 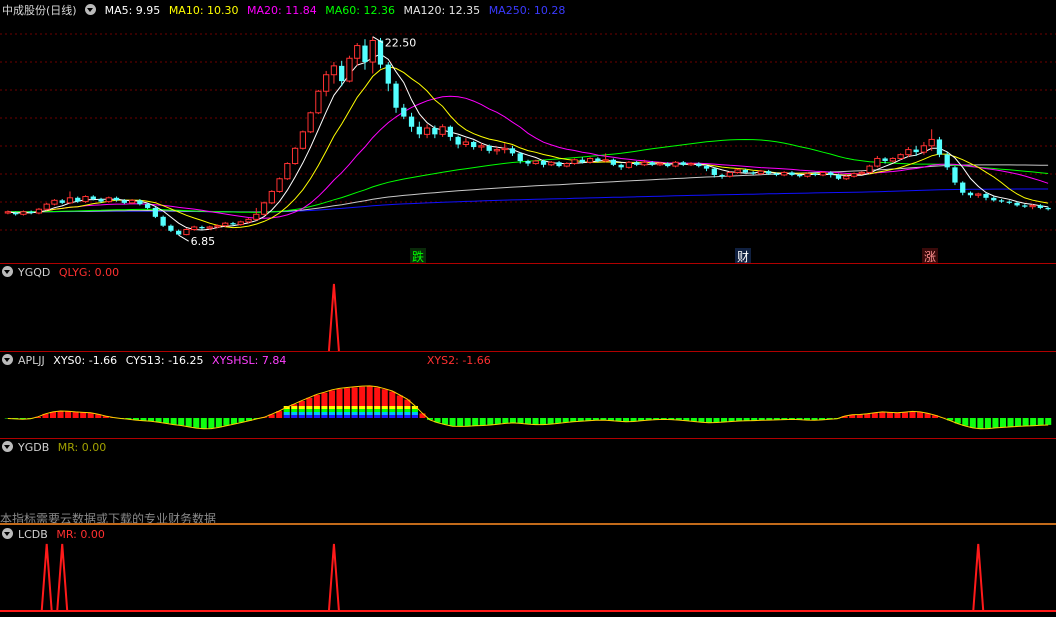 What do you see at coordinates (743, 256) in the screenshot?
I see `marker-cai: 财` at bounding box center [743, 256].